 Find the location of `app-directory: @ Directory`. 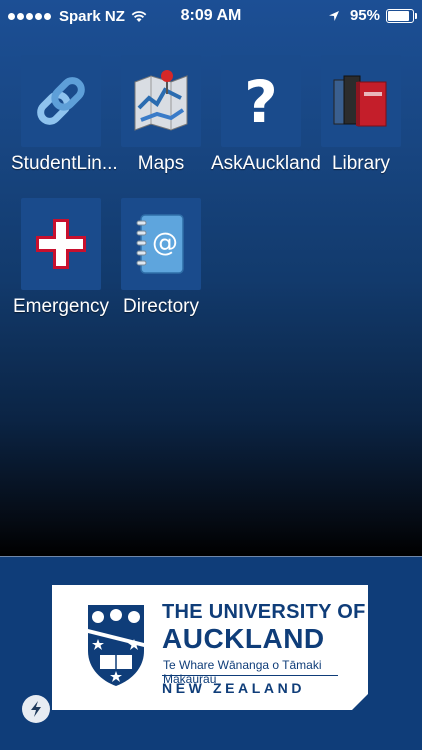

app-directory: @ Directory is located at coordinates (161, 258).